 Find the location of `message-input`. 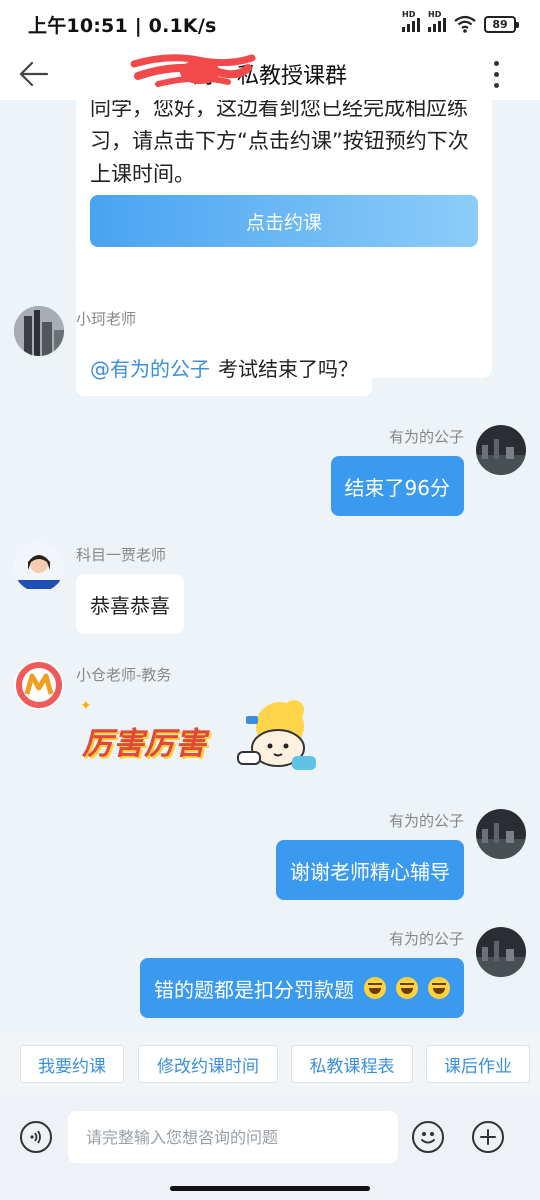

message-input is located at coordinates (233, 1137).